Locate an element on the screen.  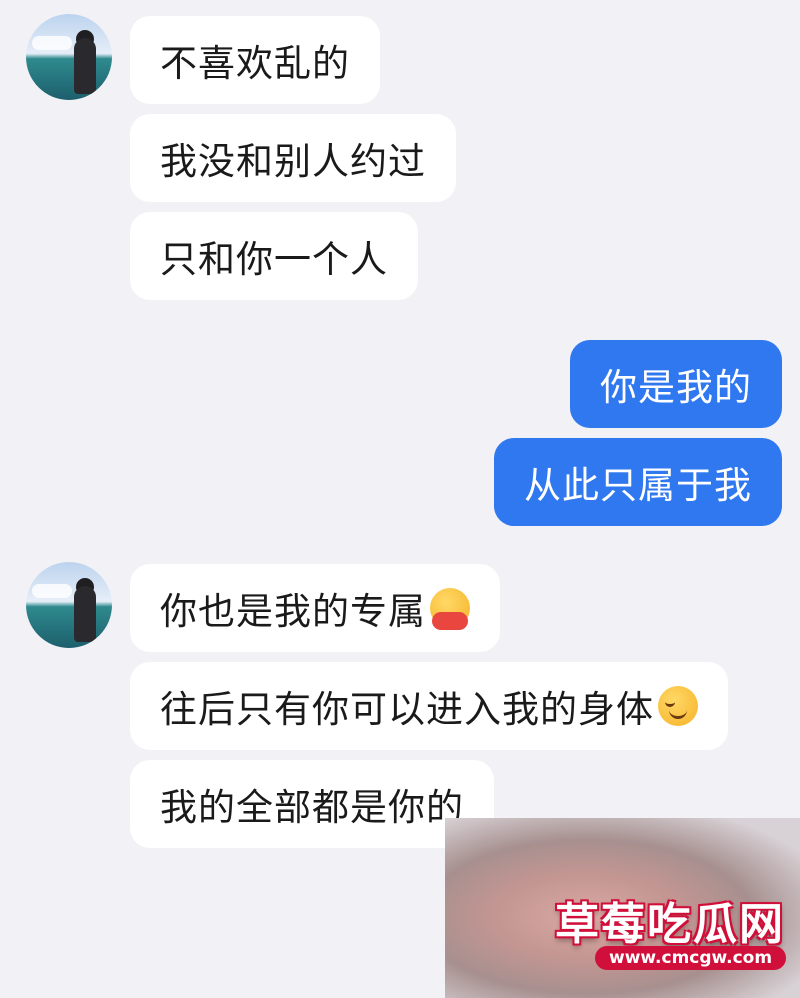
incoming-message-bubble: 不喜欢乱的 is located at coordinates (255, 60).